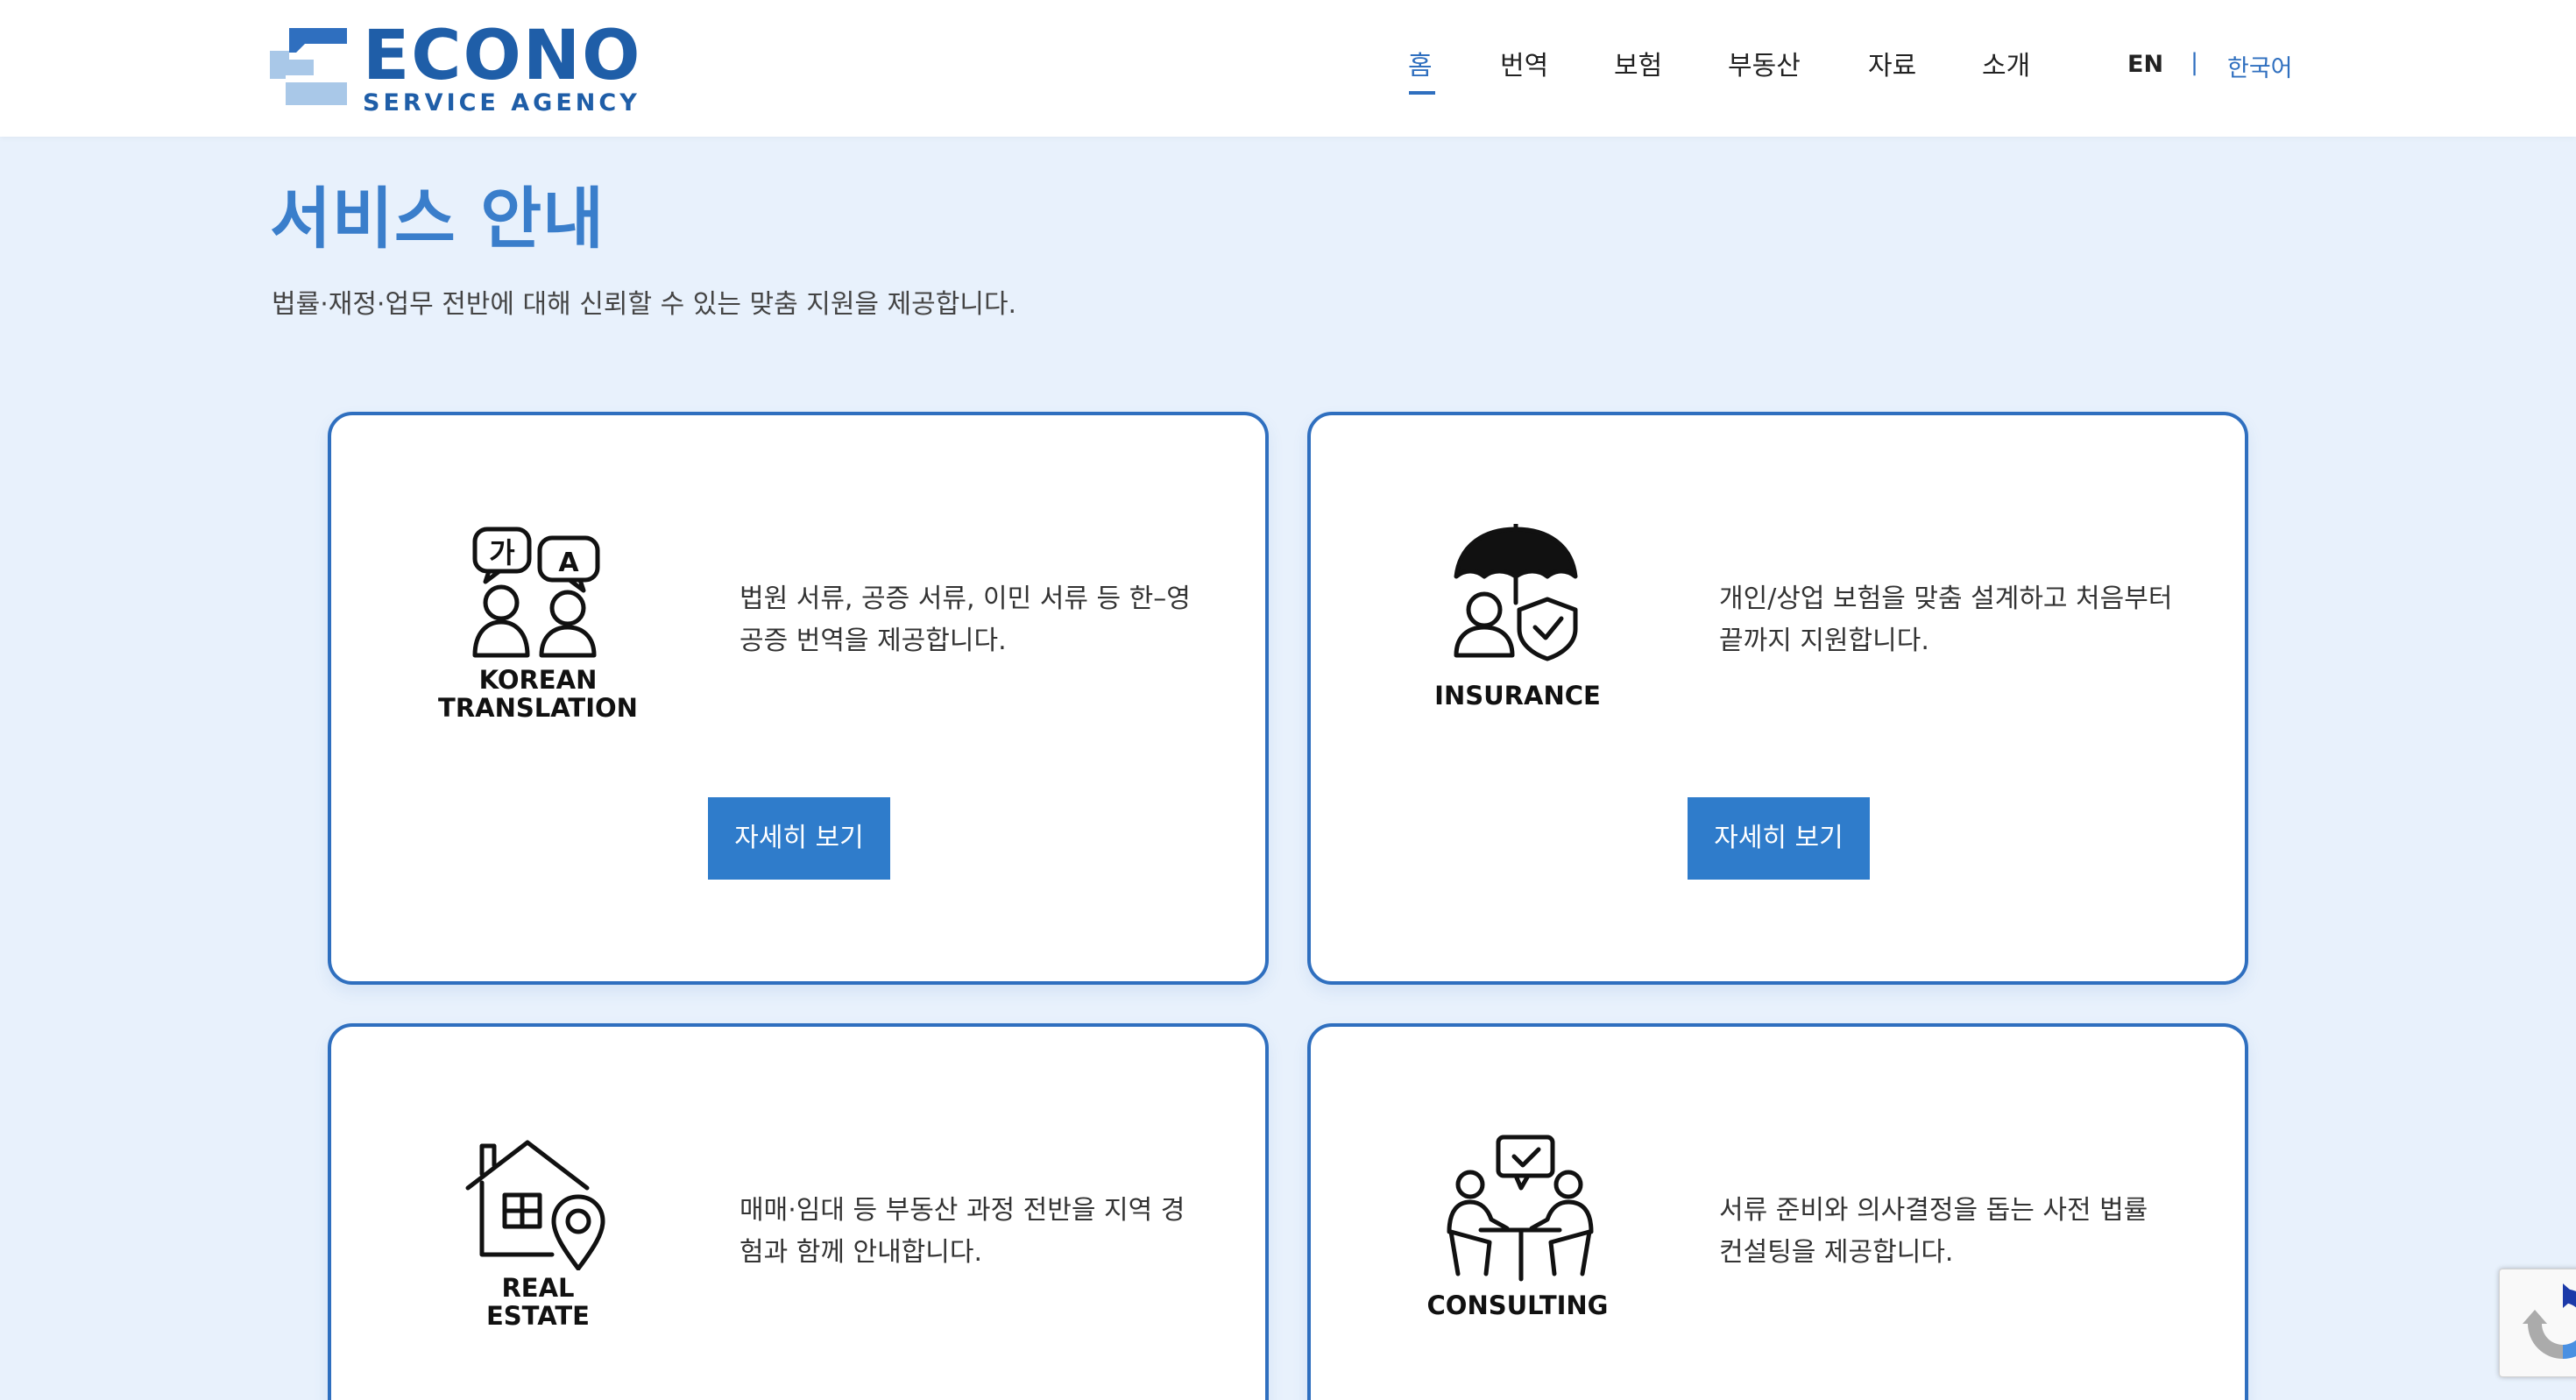 Image resolution: width=2576 pixels, height=1400 pixels. Describe the element at coordinates (1964, 620) in the screenshot. I see `insurance-description: 개인/상업 보험을 맞춤 설계하고 처음부터 끝까지 지원합니다.` at that location.